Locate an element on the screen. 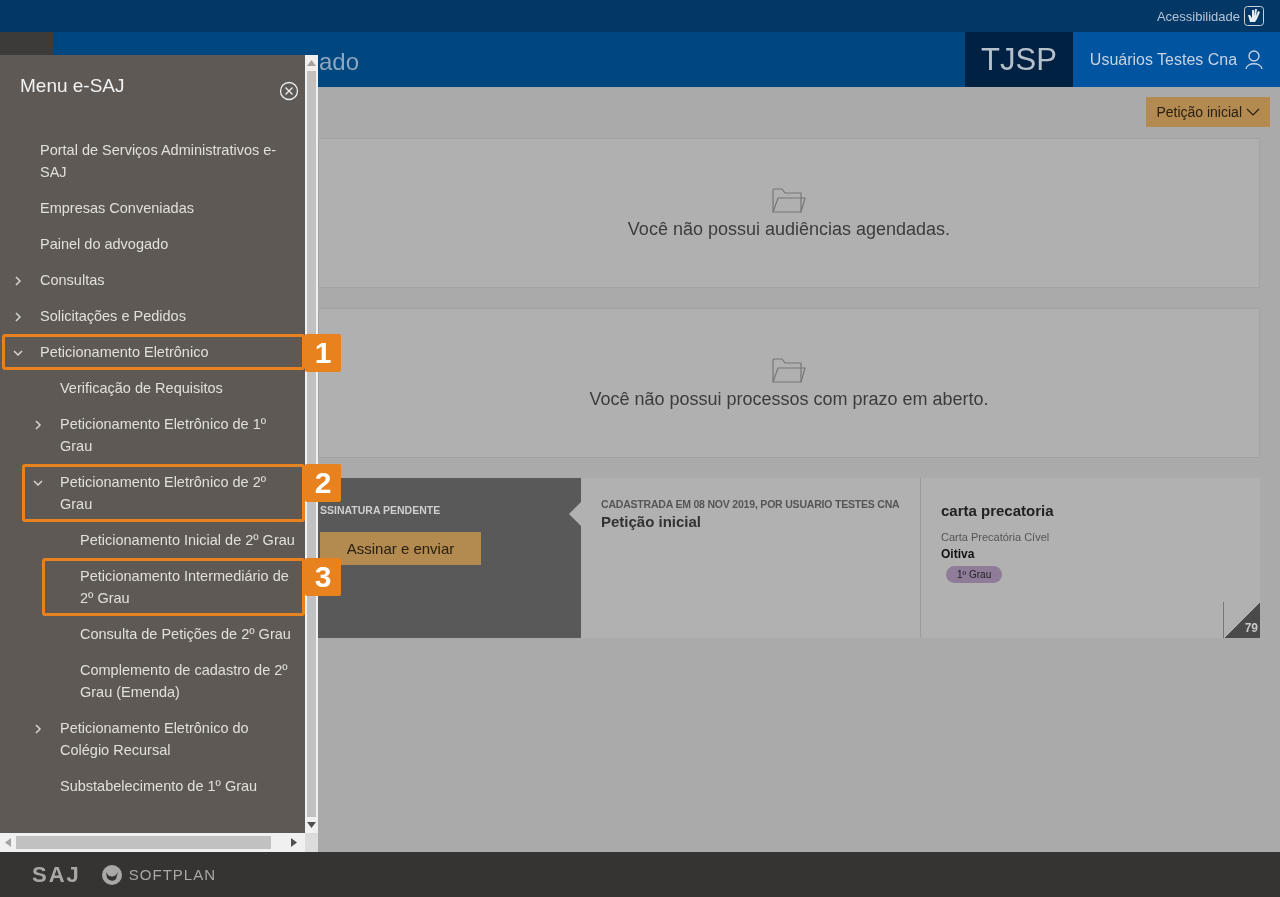 This screenshot has height=897, width=1280. step-number: 2 is located at coordinates (323, 483).